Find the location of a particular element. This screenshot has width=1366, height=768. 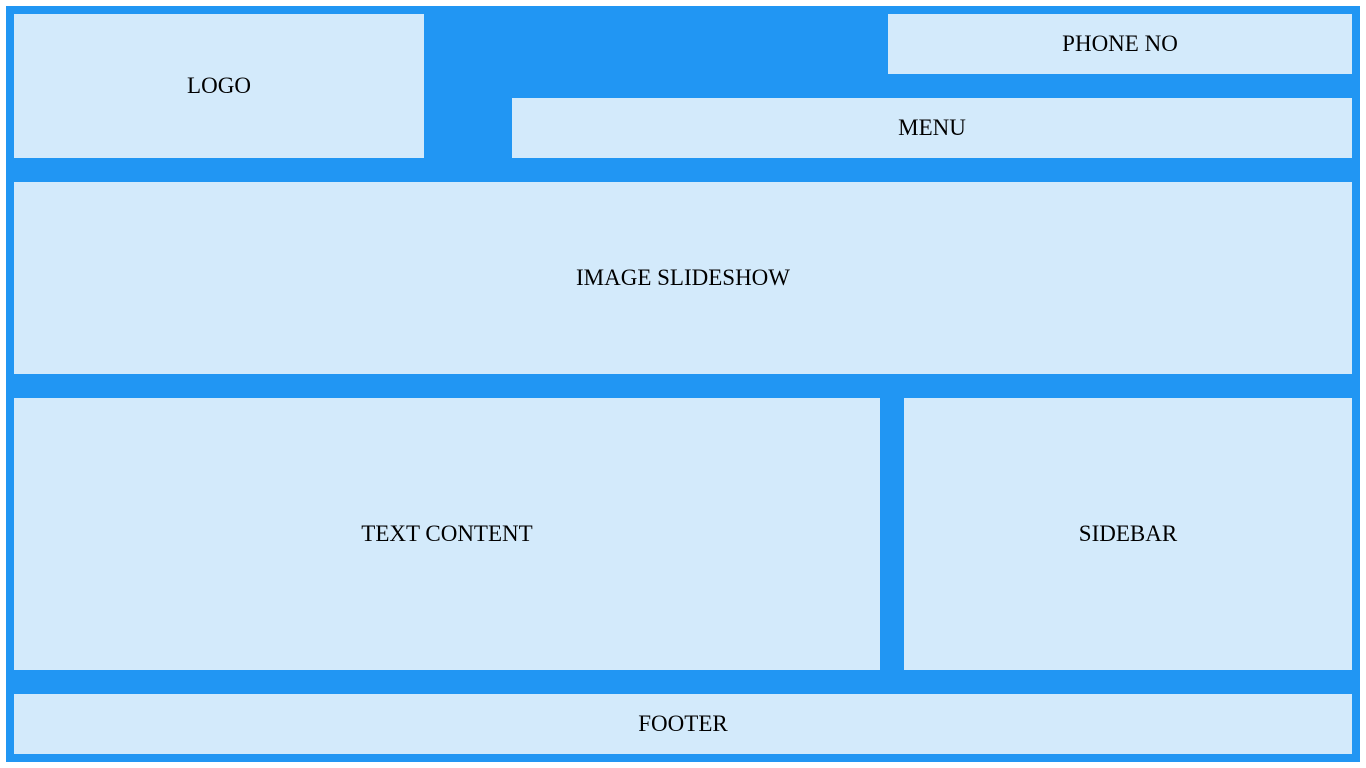

footer-label: FOOTER is located at coordinates (683, 723).